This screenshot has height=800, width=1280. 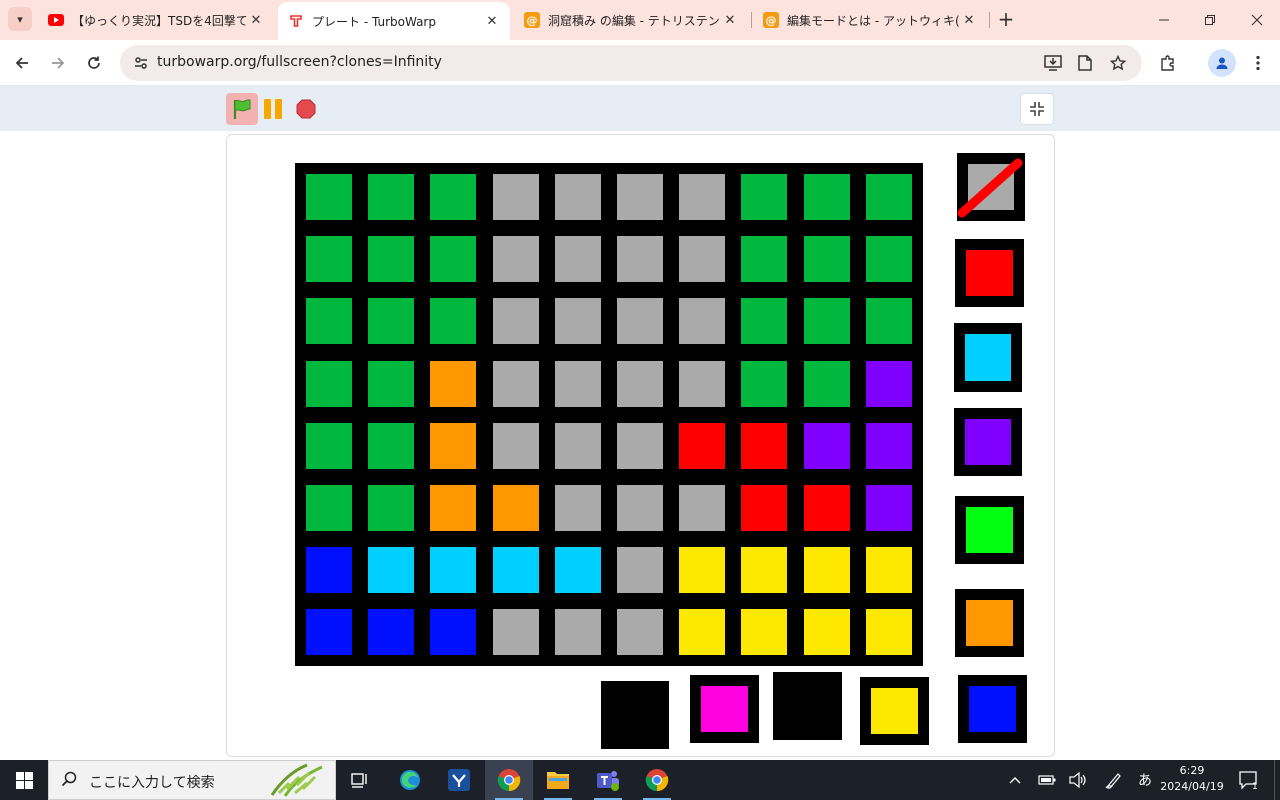 I want to click on stop-button, so click(x=306, y=109).